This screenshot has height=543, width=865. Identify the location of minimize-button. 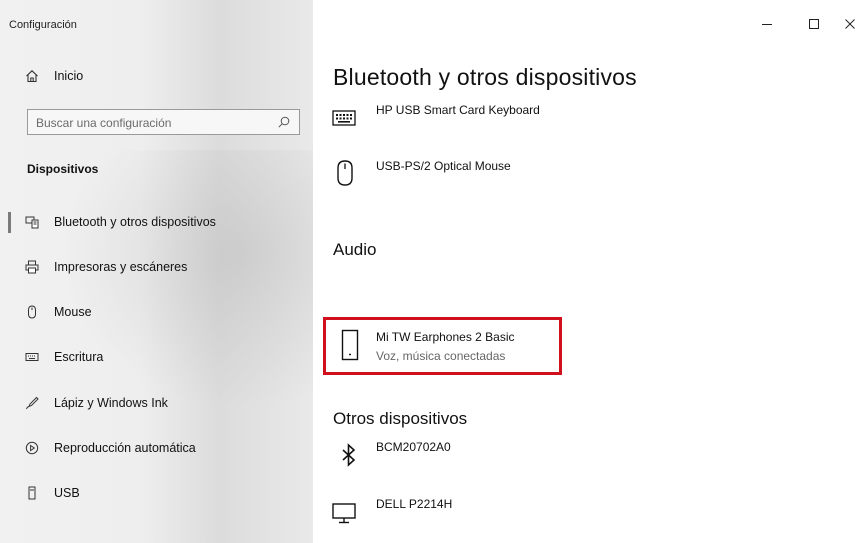
(767, 25).